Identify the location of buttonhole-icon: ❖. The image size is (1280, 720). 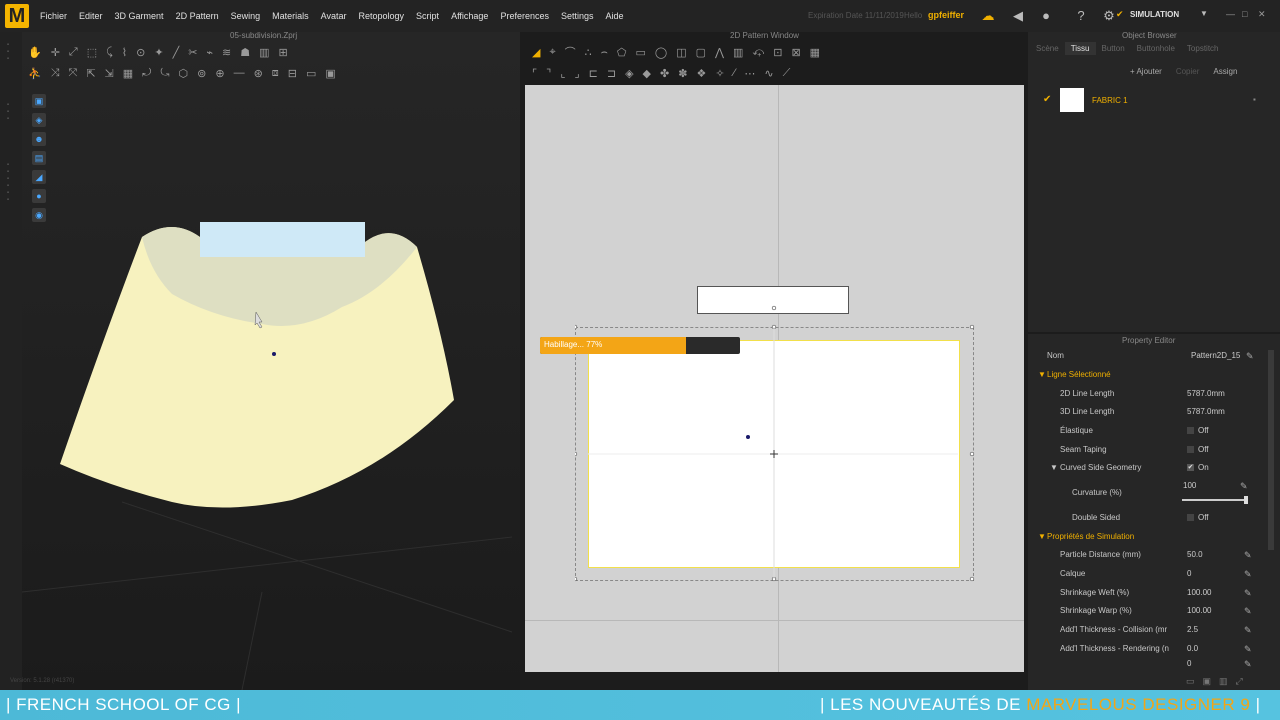
(701, 73).